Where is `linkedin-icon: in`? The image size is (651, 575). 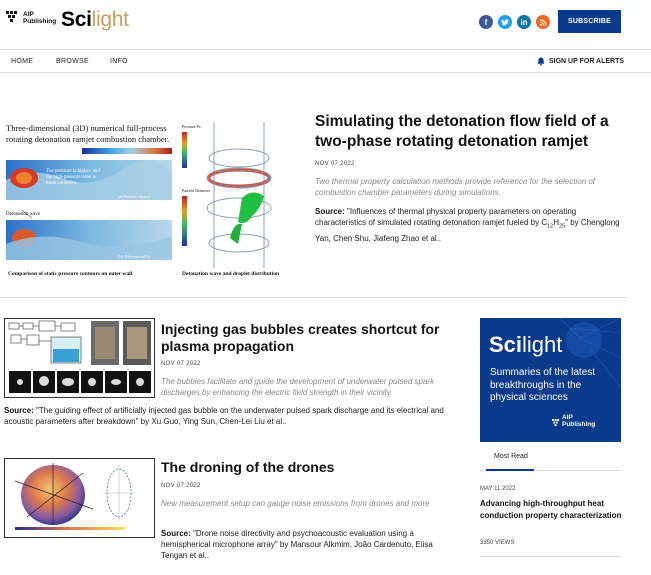
linkedin-icon: in is located at coordinates (524, 22).